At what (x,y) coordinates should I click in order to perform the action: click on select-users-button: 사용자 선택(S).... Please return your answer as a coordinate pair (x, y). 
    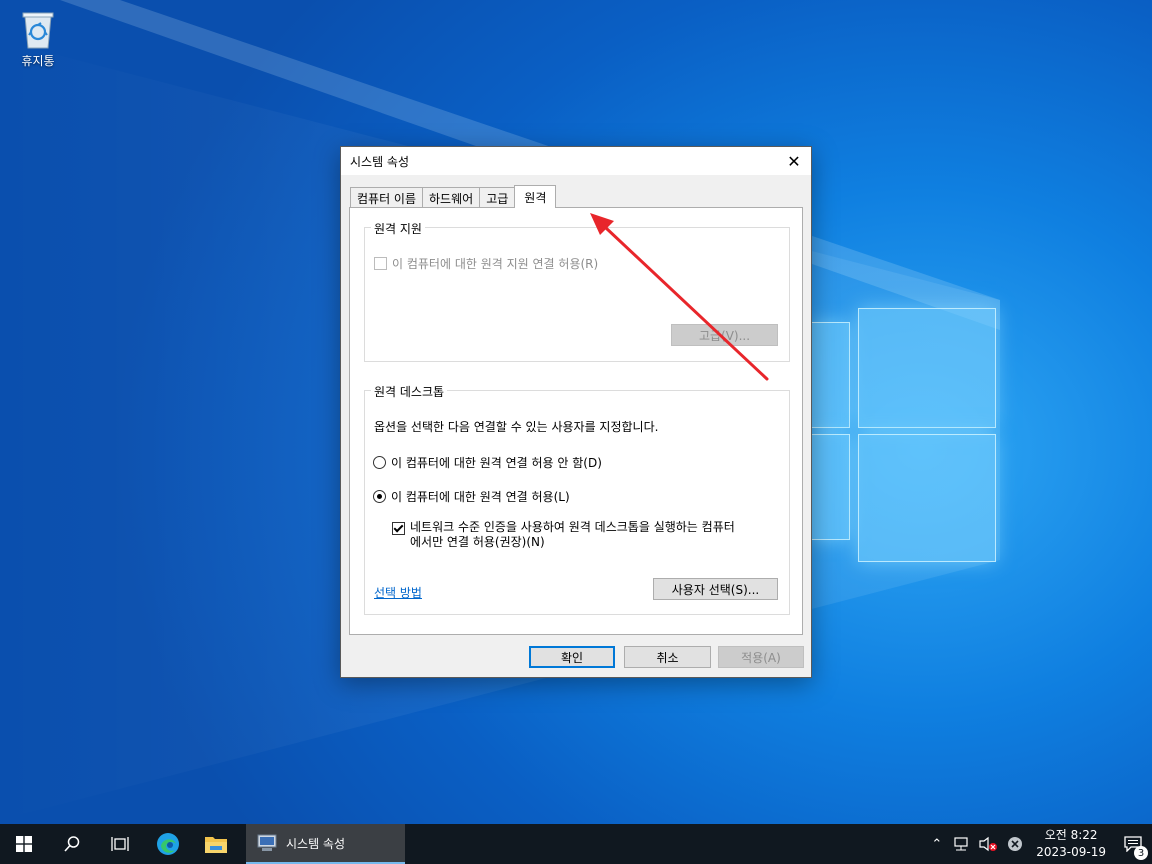
    Looking at the image, I should click on (715, 589).